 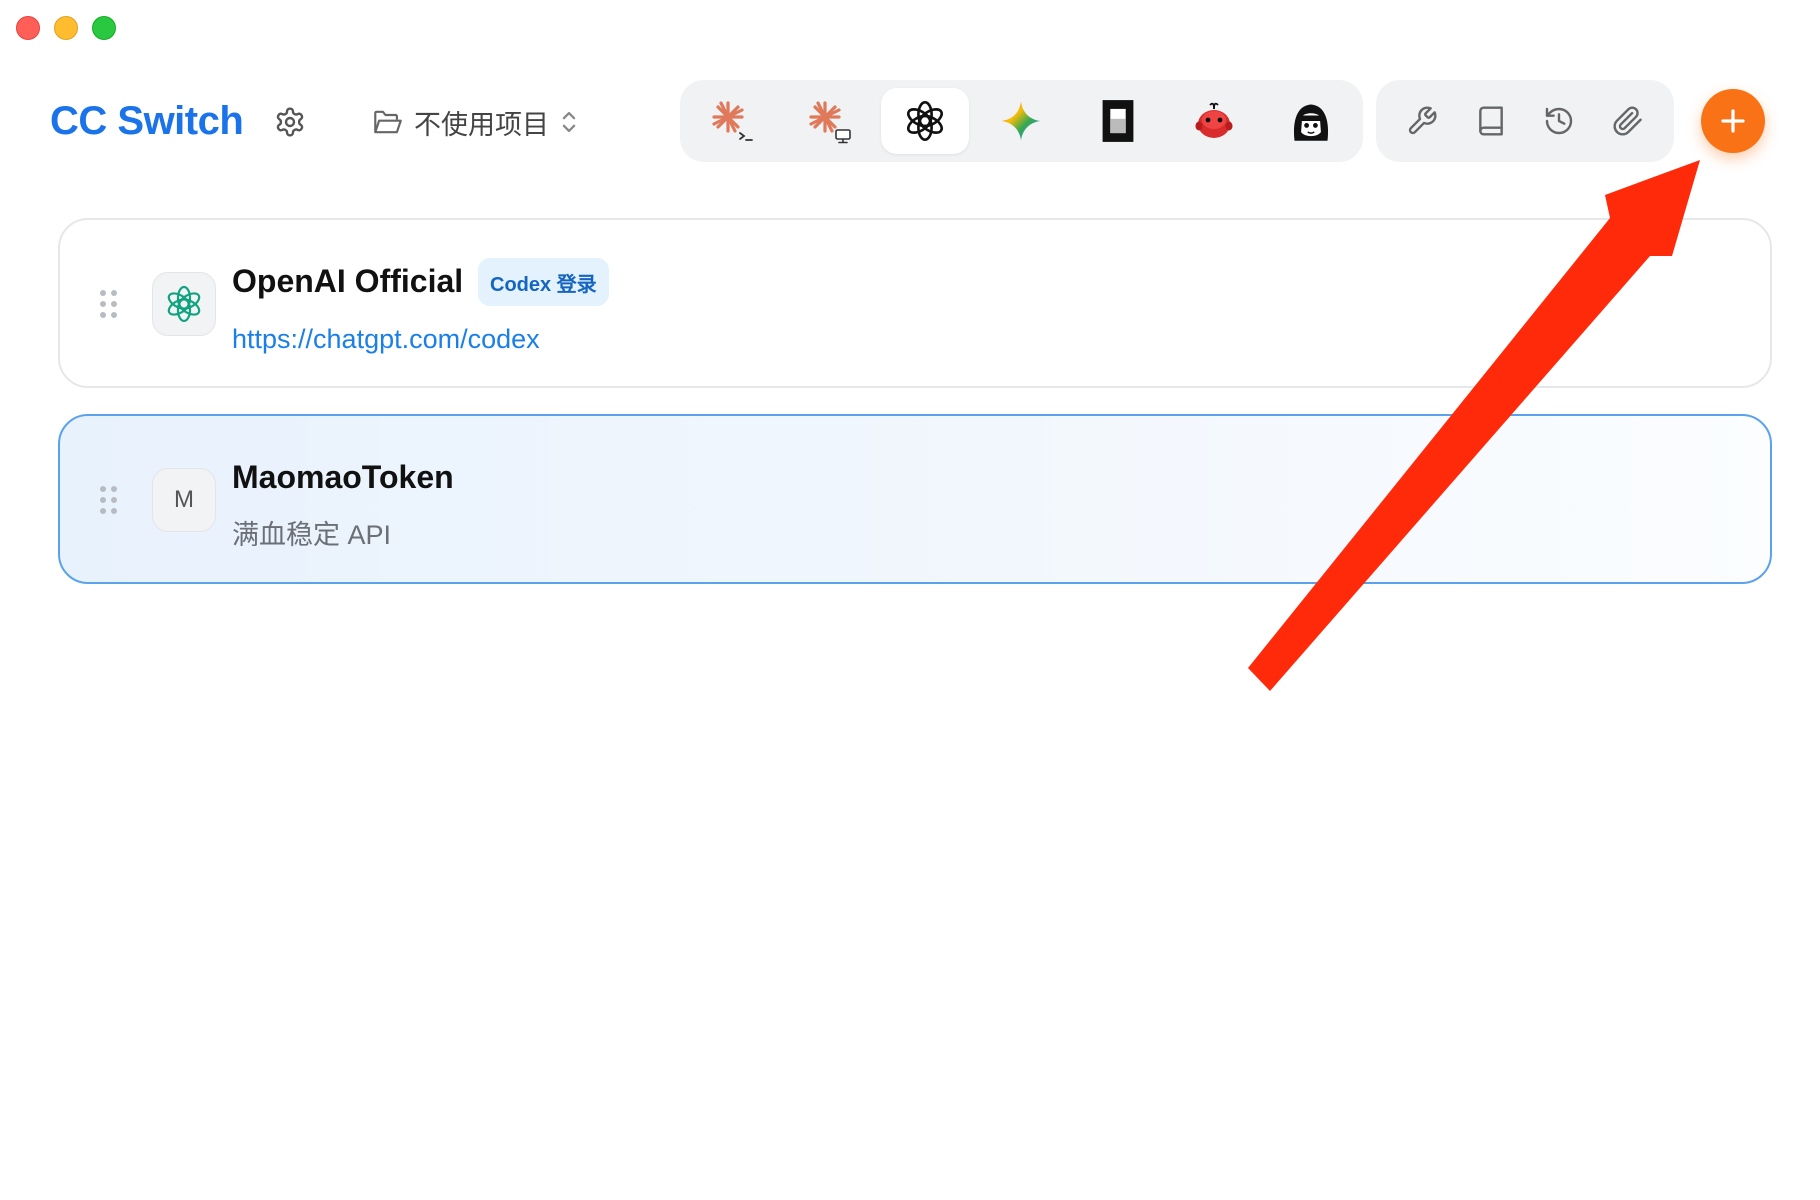 What do you see at coordinates (1525, 121) in the screenshot?
I see `tools-group` at bounding box center [1525, 121].